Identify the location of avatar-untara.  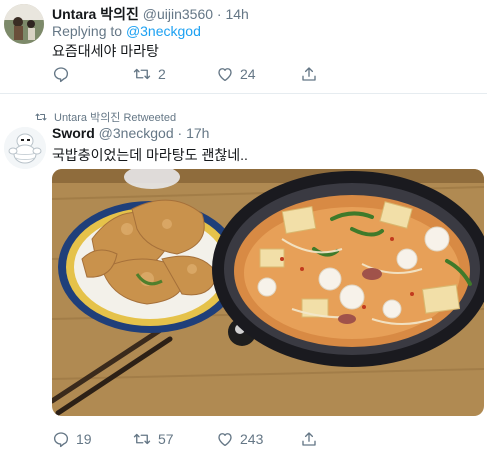
(24, 24).